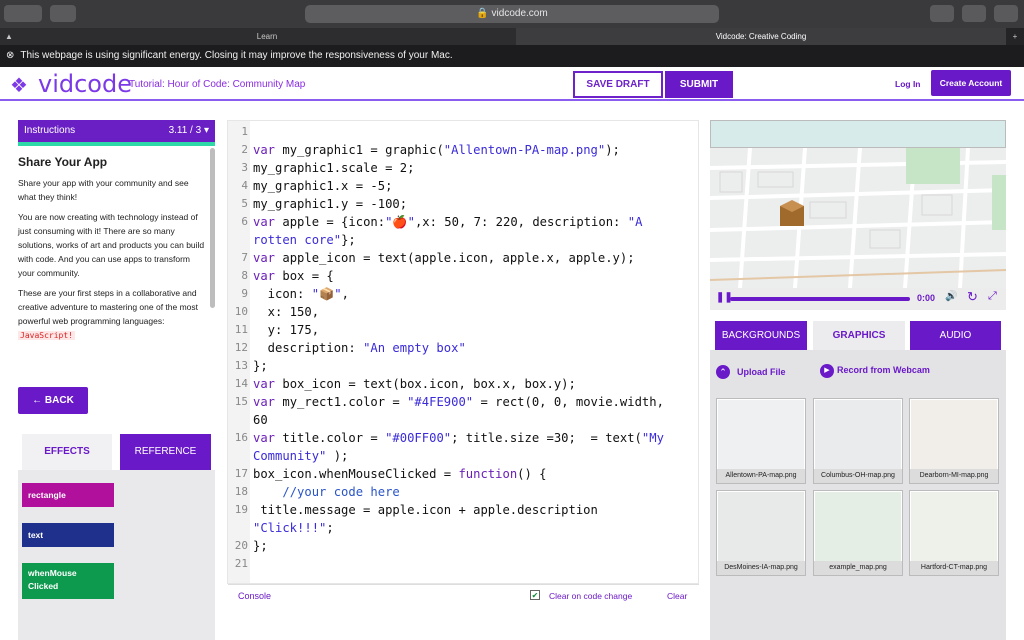 The width and height of the screenshot is (1024, 640). I want to click on asset-thumbnail: Columbus-OH-map.png, so click(858, 441).